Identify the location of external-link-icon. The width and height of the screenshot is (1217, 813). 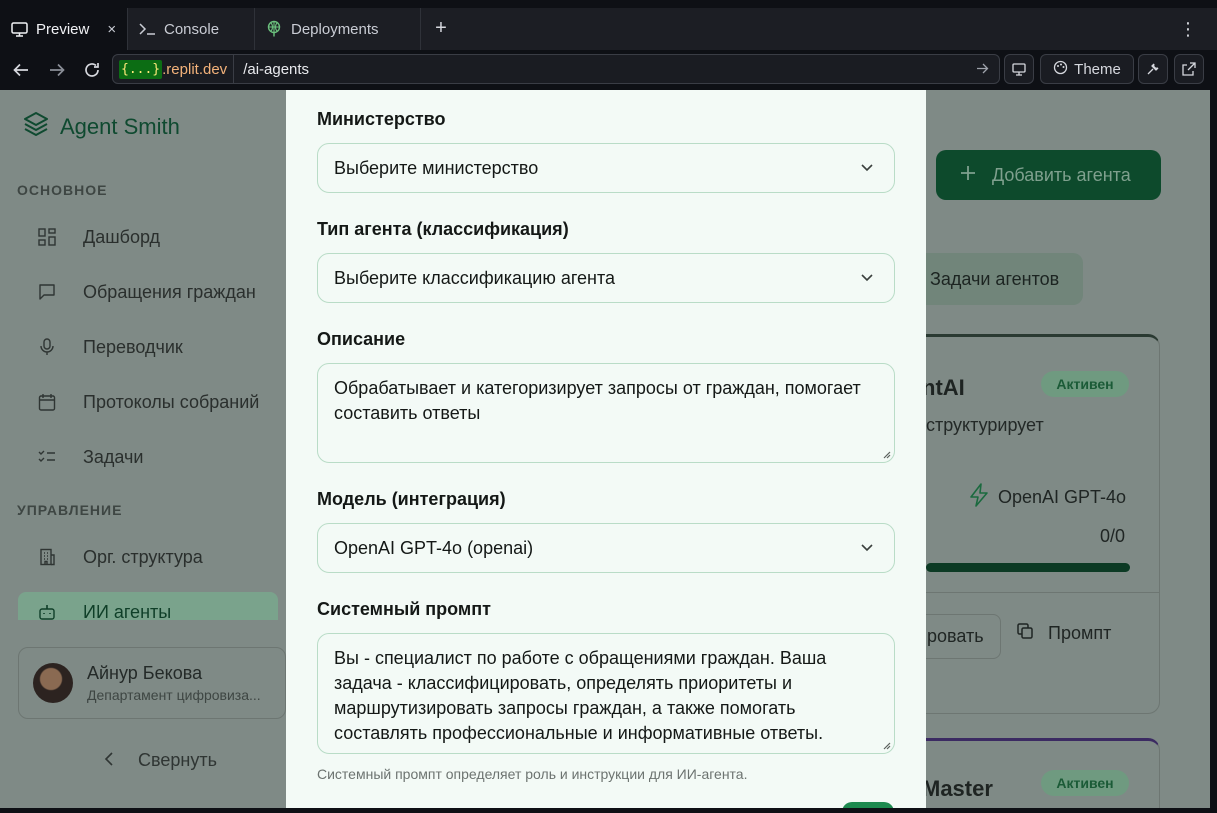
(1189, 69).